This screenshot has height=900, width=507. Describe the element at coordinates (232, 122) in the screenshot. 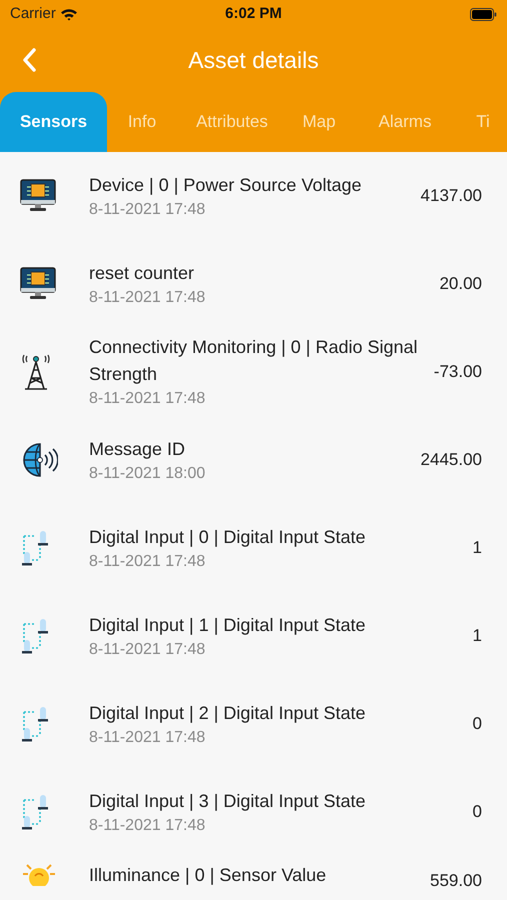

I see `tab: Attributes` at that location.